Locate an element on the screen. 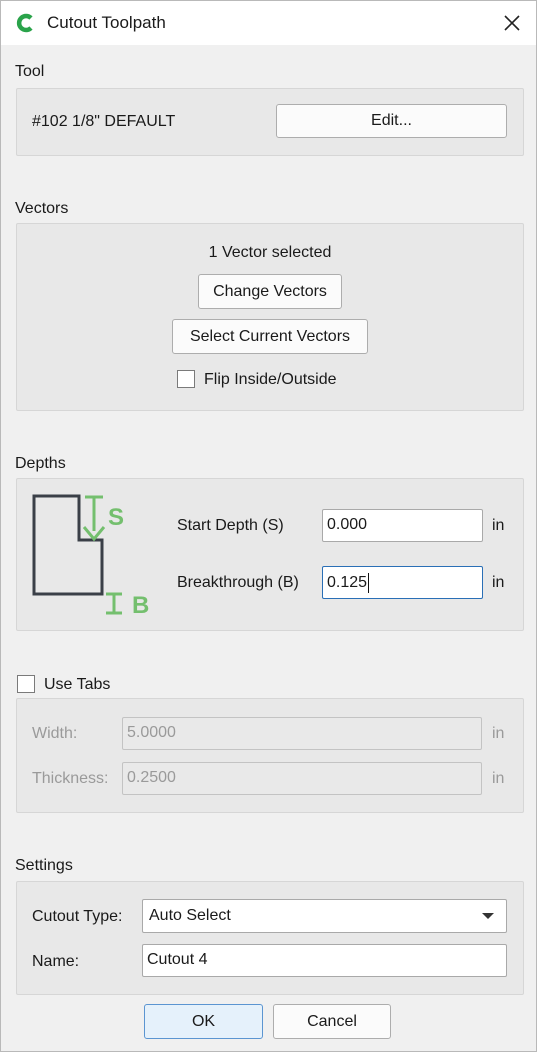 This screenshot has width=537, height=1052. name-label: Name: is located at coordinates (56, 961).